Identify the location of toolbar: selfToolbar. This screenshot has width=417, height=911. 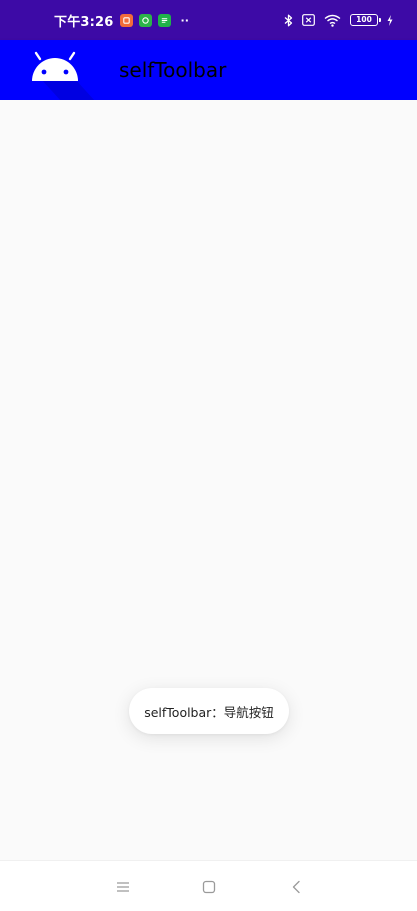
(208, 70).